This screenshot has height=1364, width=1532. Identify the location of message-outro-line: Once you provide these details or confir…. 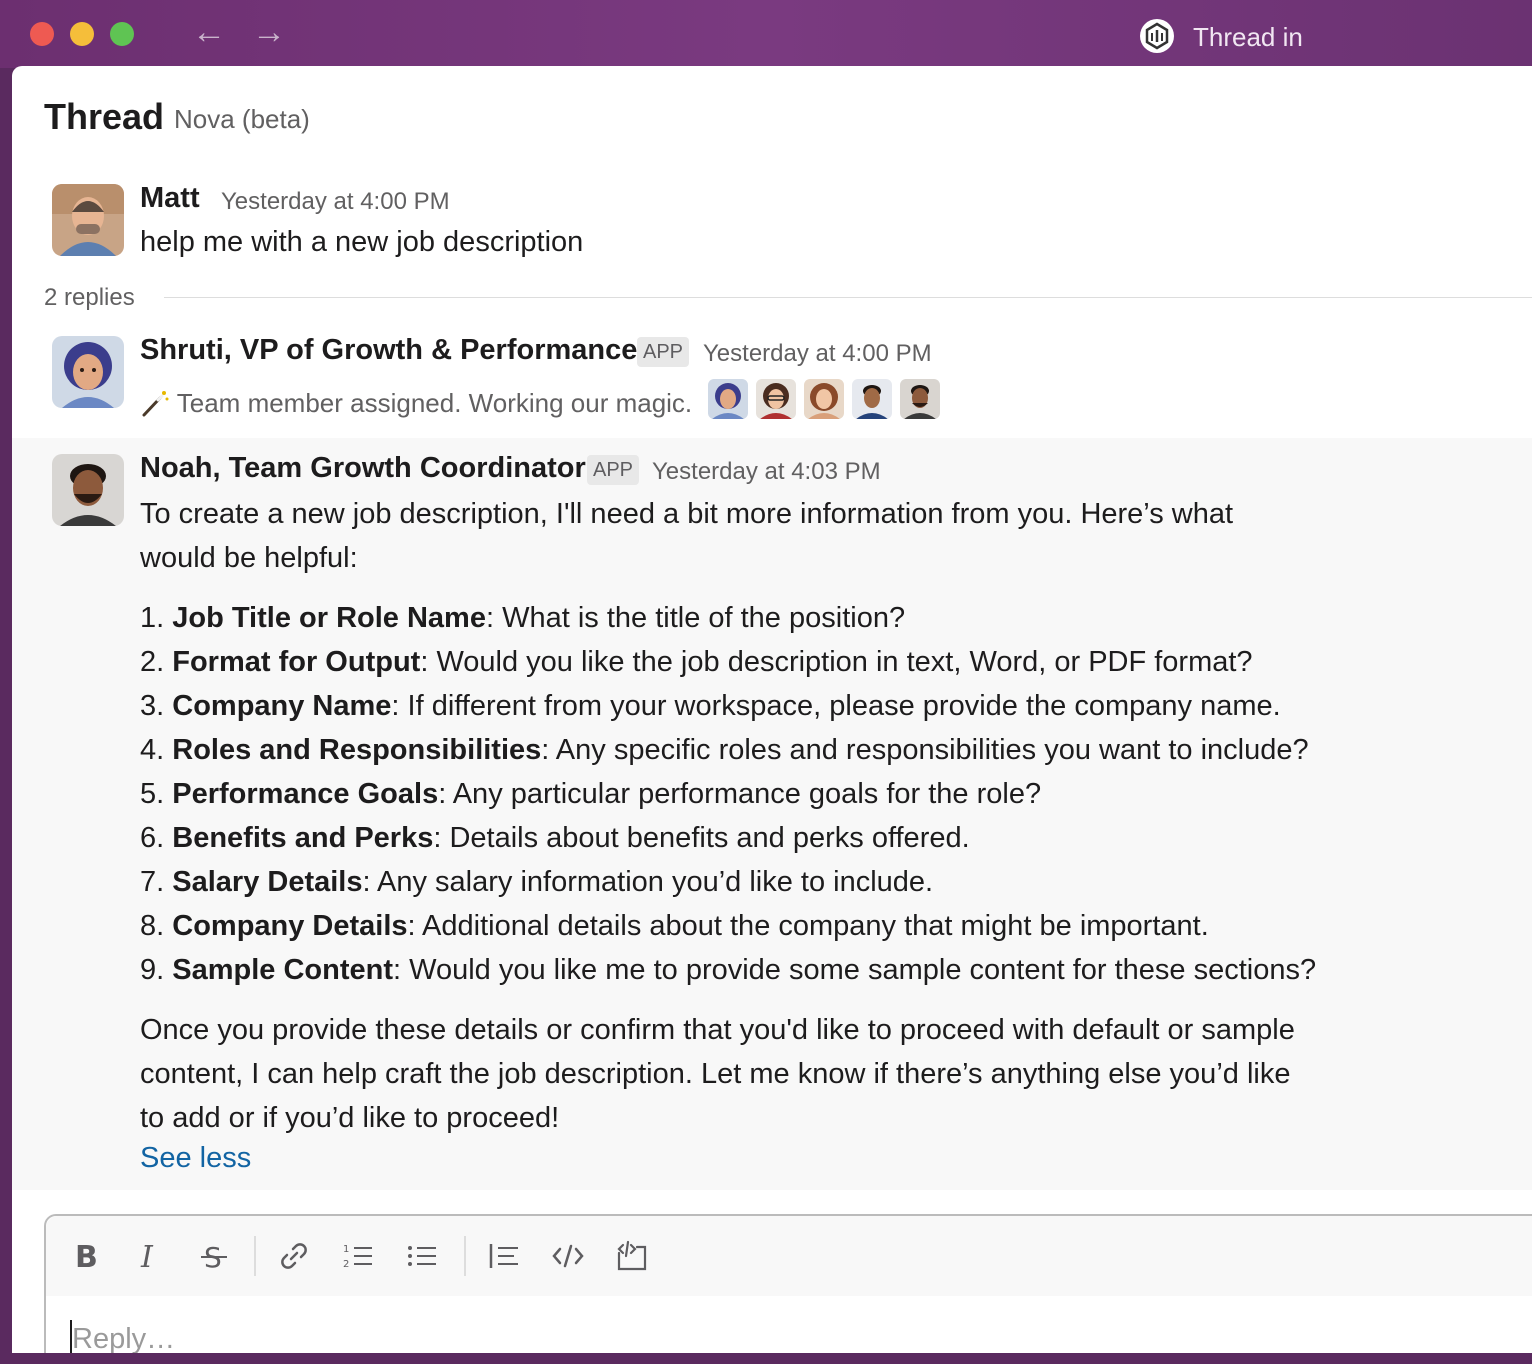
(717, 1030).